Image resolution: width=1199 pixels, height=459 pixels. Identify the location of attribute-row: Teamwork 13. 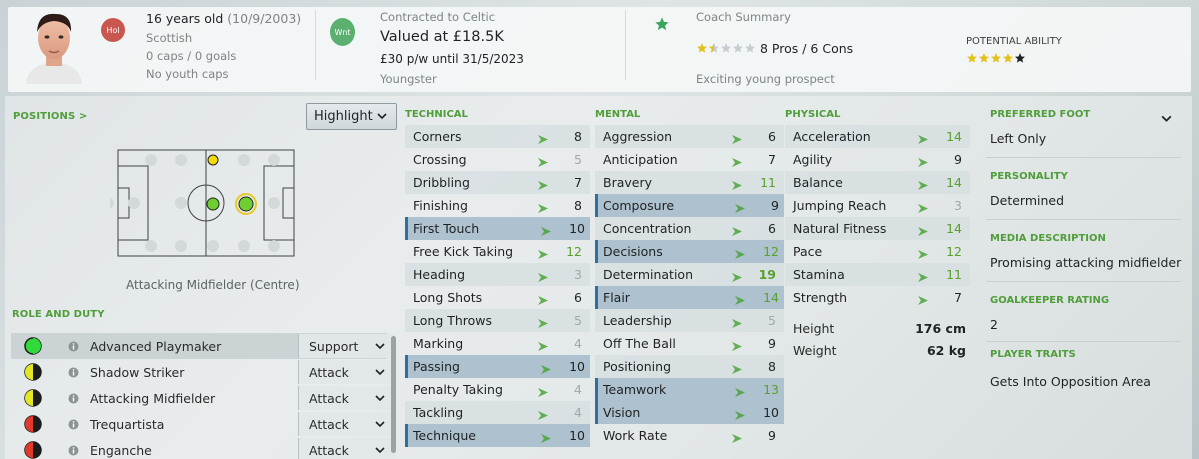
(689, 389).